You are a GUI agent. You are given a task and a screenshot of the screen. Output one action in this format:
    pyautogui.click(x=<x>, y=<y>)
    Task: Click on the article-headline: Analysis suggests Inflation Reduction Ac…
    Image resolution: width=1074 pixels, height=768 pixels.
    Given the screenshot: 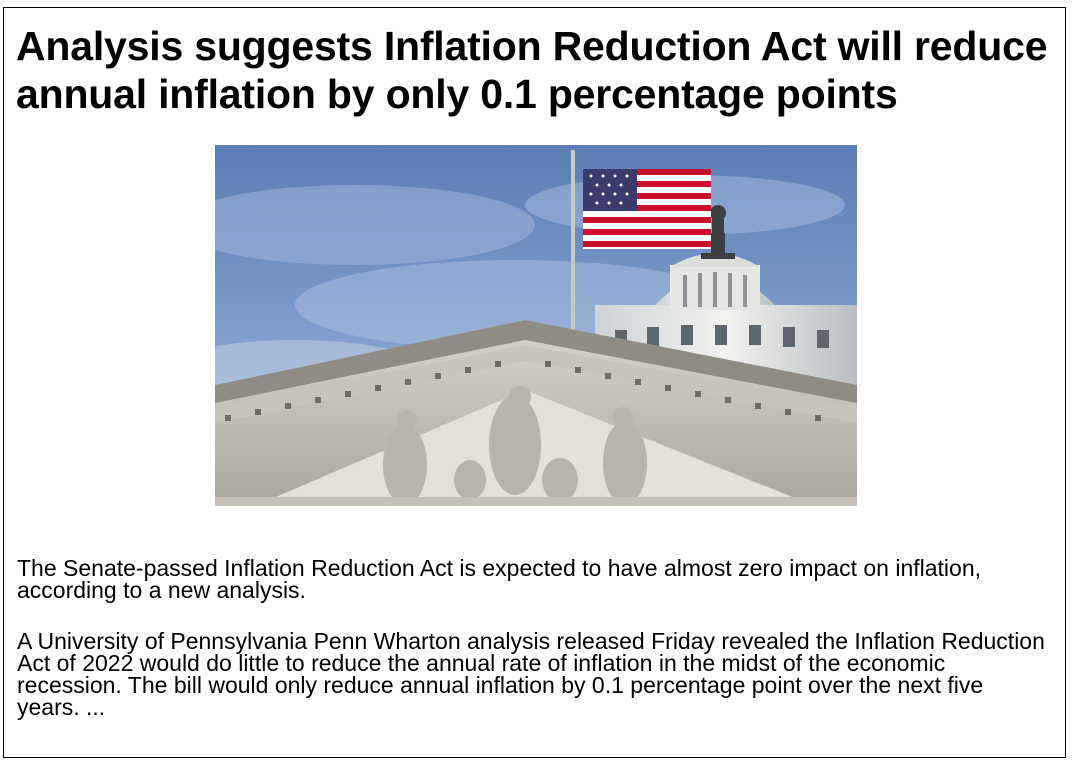 What is the action you would take?
    pyautogui.click(x=532, y=70)
    